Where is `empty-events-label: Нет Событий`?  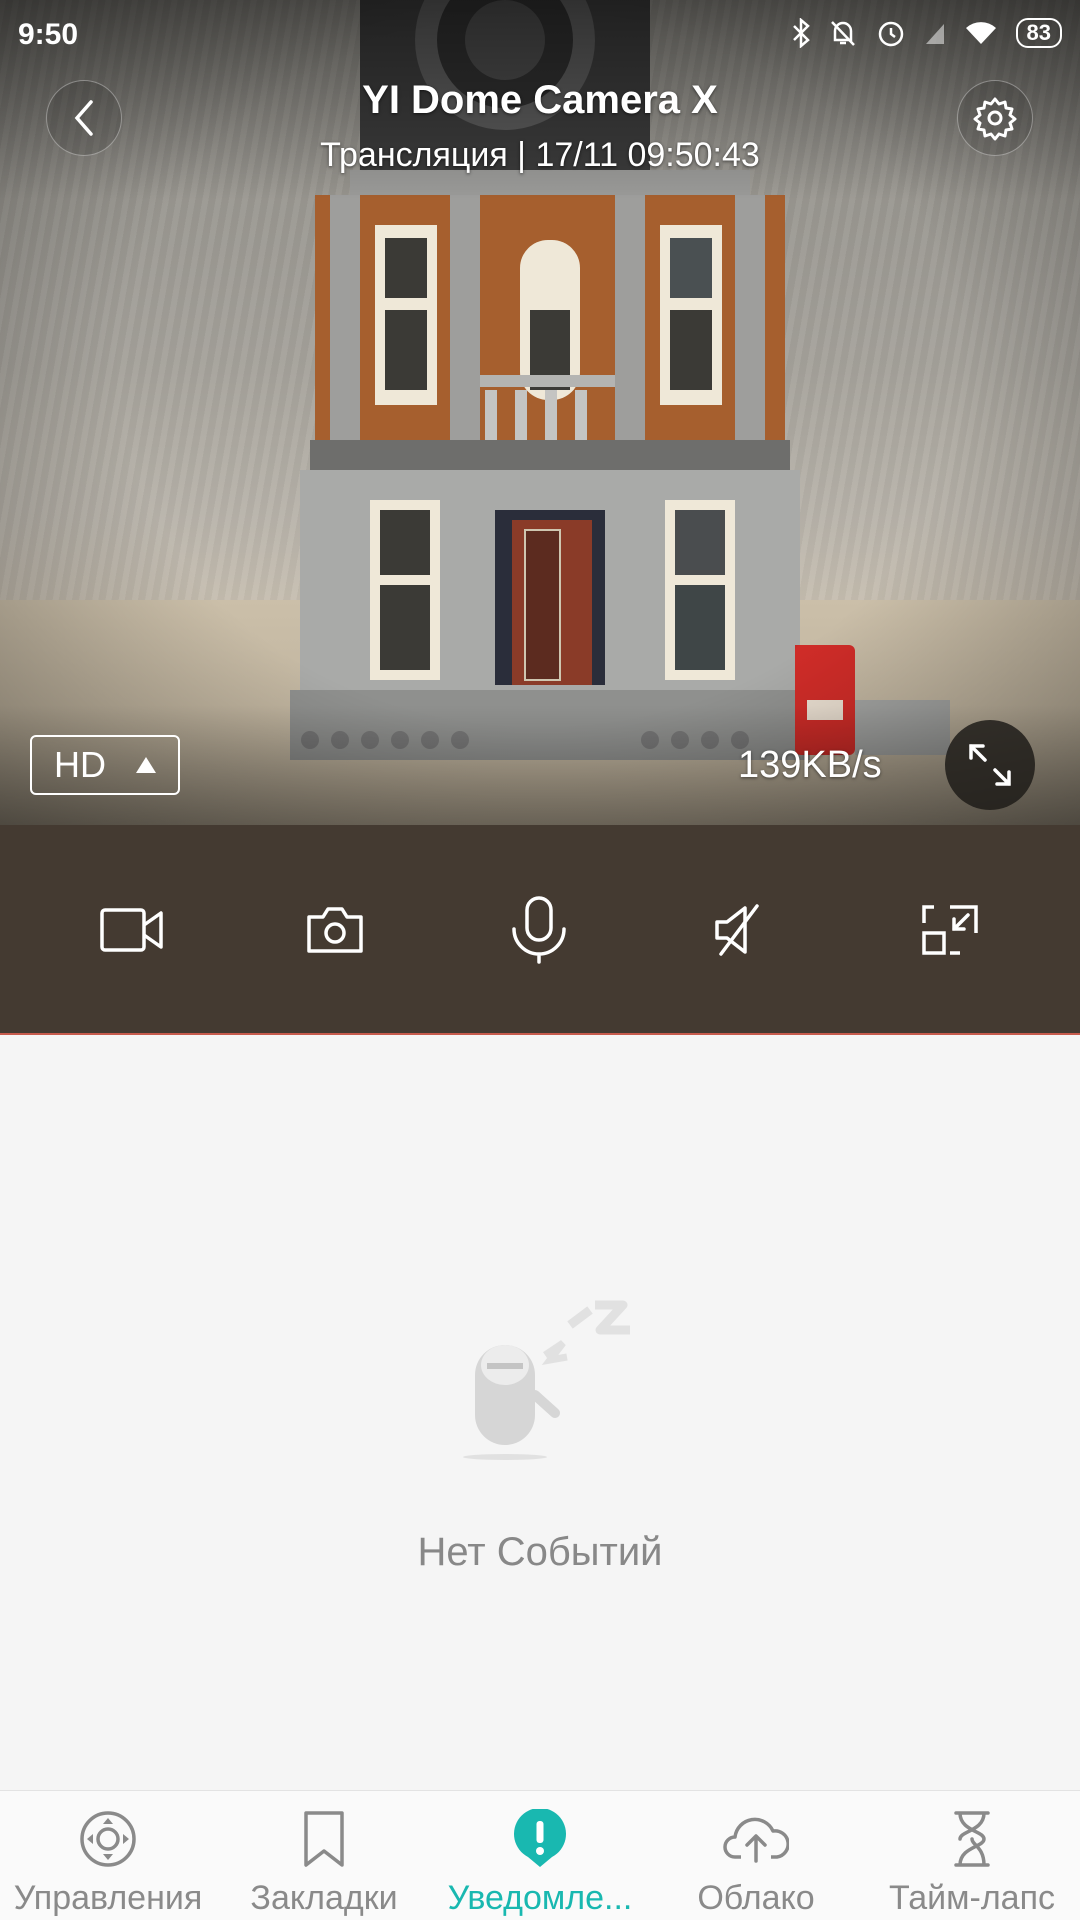
empty-events-label: Нет Событий is located at coordinates (540, 1552).